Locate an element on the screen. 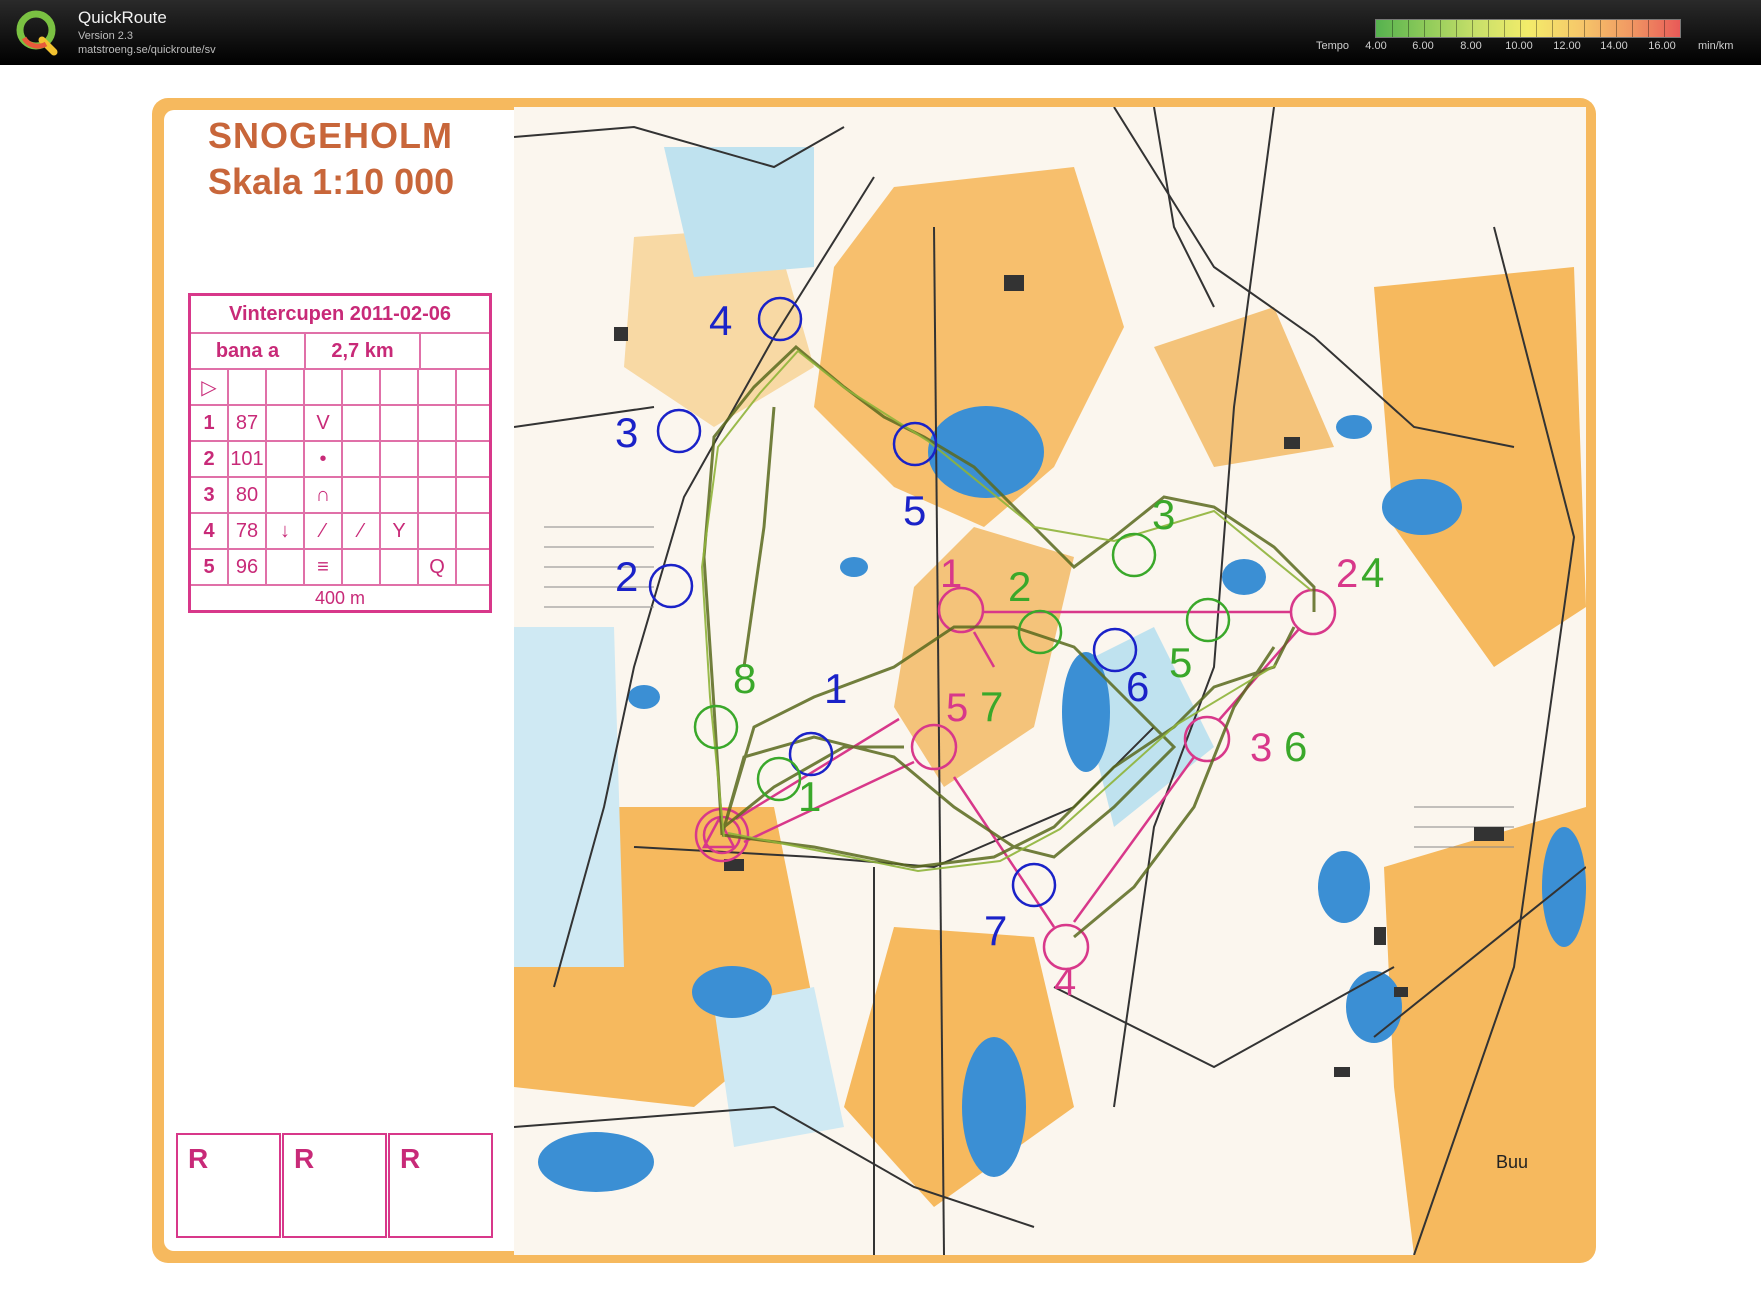 This screenshot has height=1295, width=1761. control-row: 4 78 ↓ ⁄ ⁄ Y is located at coordinates (340, 532).